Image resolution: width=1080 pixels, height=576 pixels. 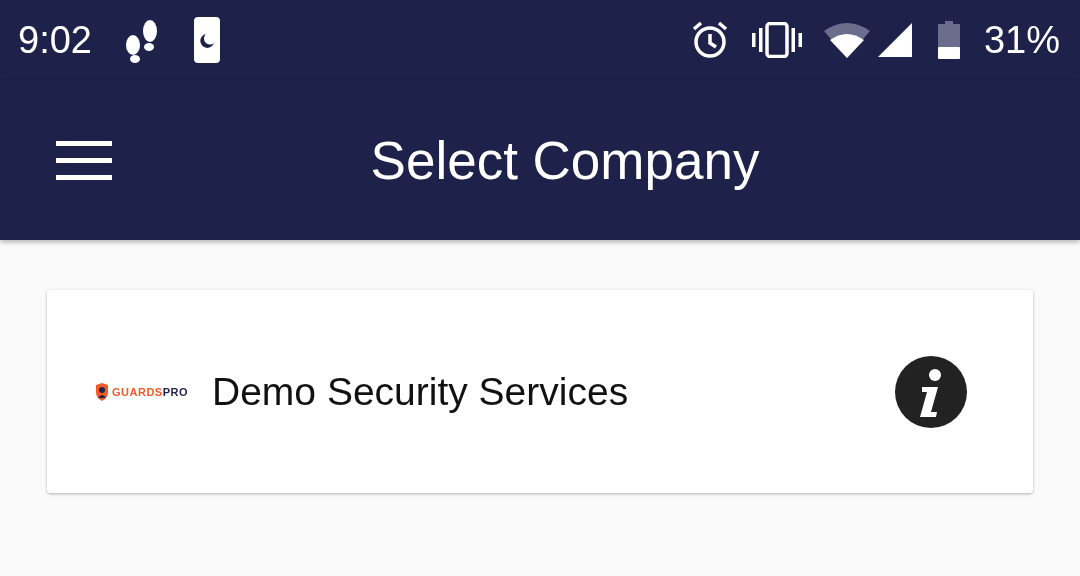 I want to click on clock-time: 9:02, so click(x=55, y=40).